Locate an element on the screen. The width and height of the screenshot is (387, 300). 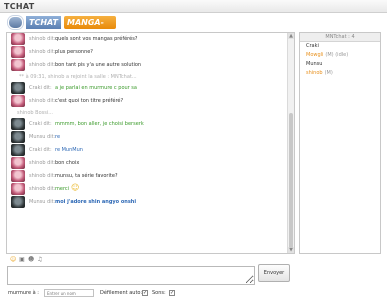
scroll-thumb is located at coordinates (291, 183).